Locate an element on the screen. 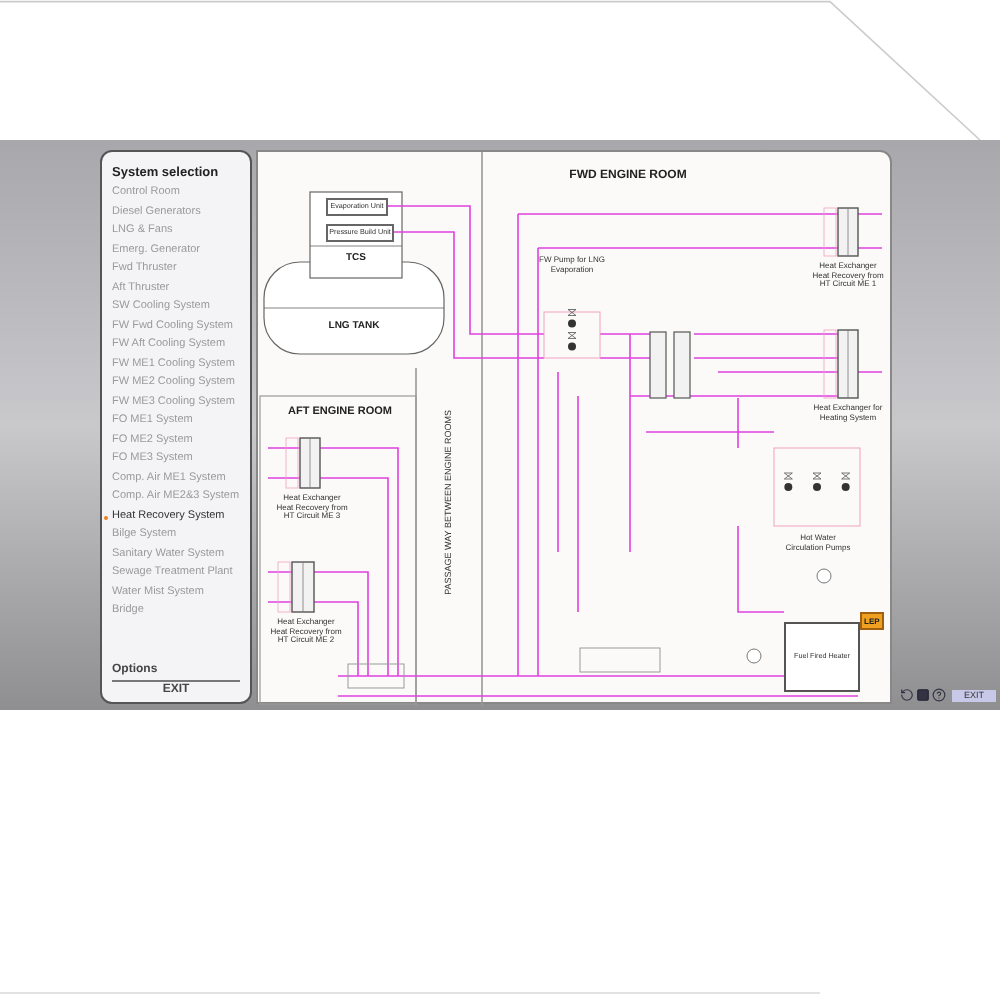 This screenshot has height=1000, width=1000. reset-icon is located at coordinates (906, 695).